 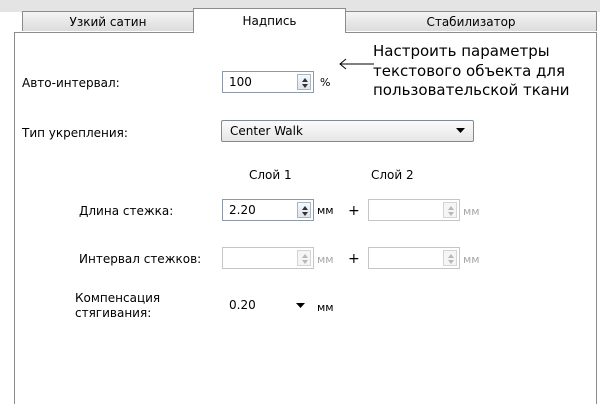 I want to click on auto-spacing-input: 100, so click(x=268, y=82).